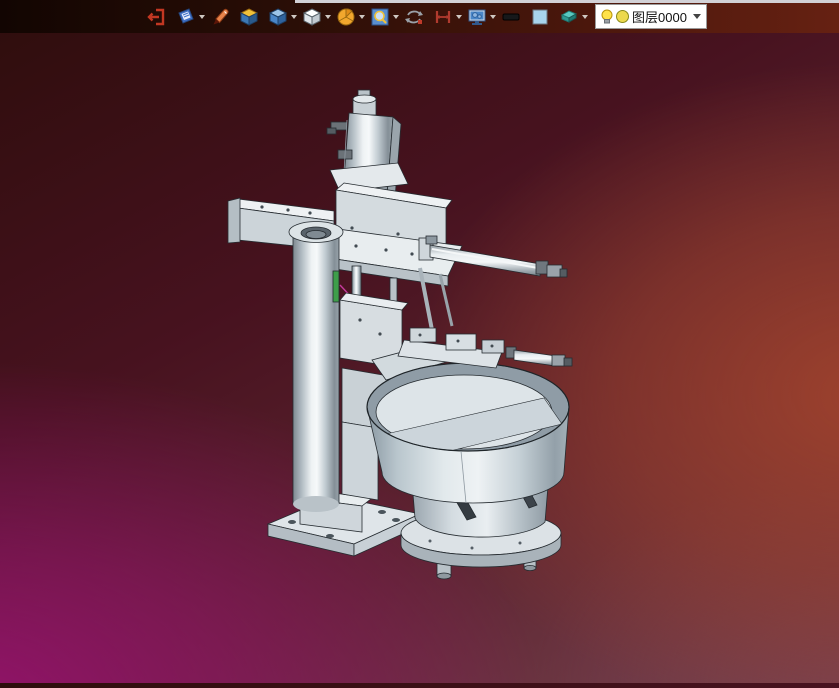 The width and height of the screenshot is (839, 688). I want to click on main-column-cylinder, so click(316, 367).